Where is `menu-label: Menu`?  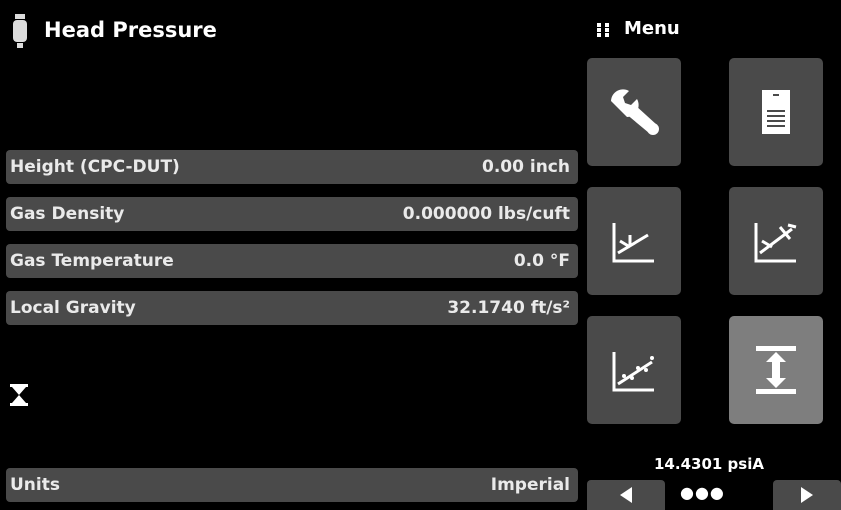
menu-label: Menu is located at coordinates (652, 28).